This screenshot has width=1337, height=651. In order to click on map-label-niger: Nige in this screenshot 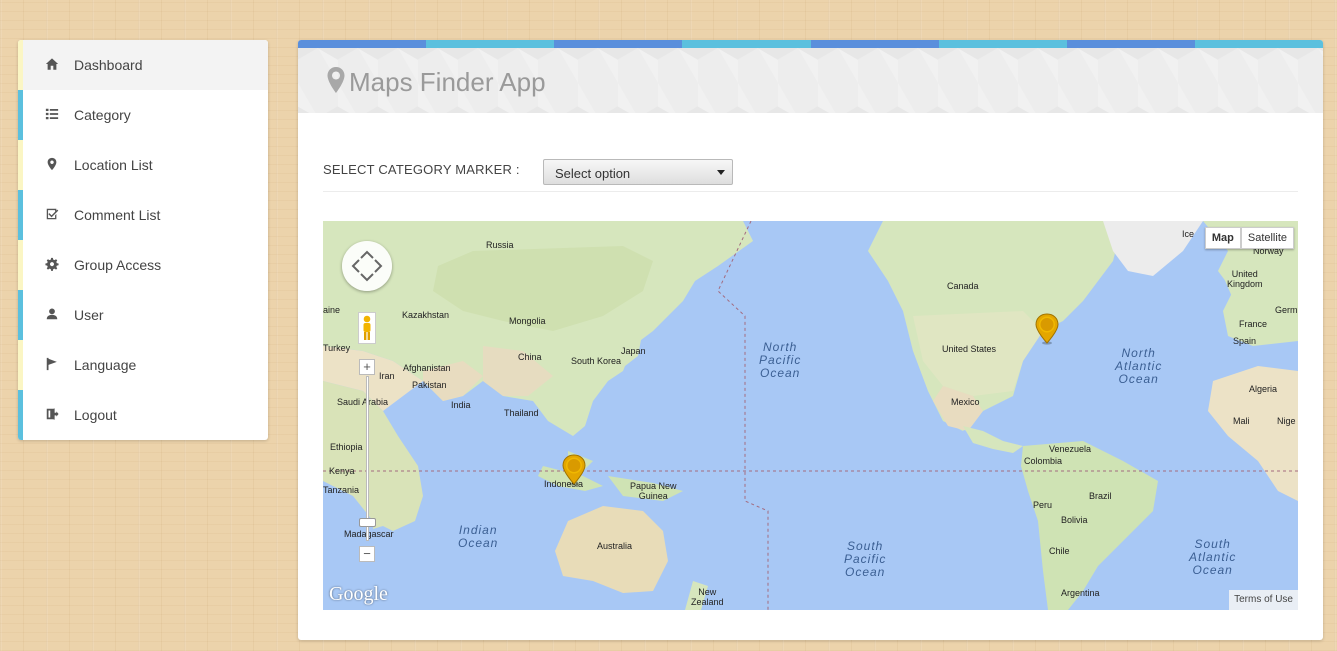, I will do `click(1286, 421)`.